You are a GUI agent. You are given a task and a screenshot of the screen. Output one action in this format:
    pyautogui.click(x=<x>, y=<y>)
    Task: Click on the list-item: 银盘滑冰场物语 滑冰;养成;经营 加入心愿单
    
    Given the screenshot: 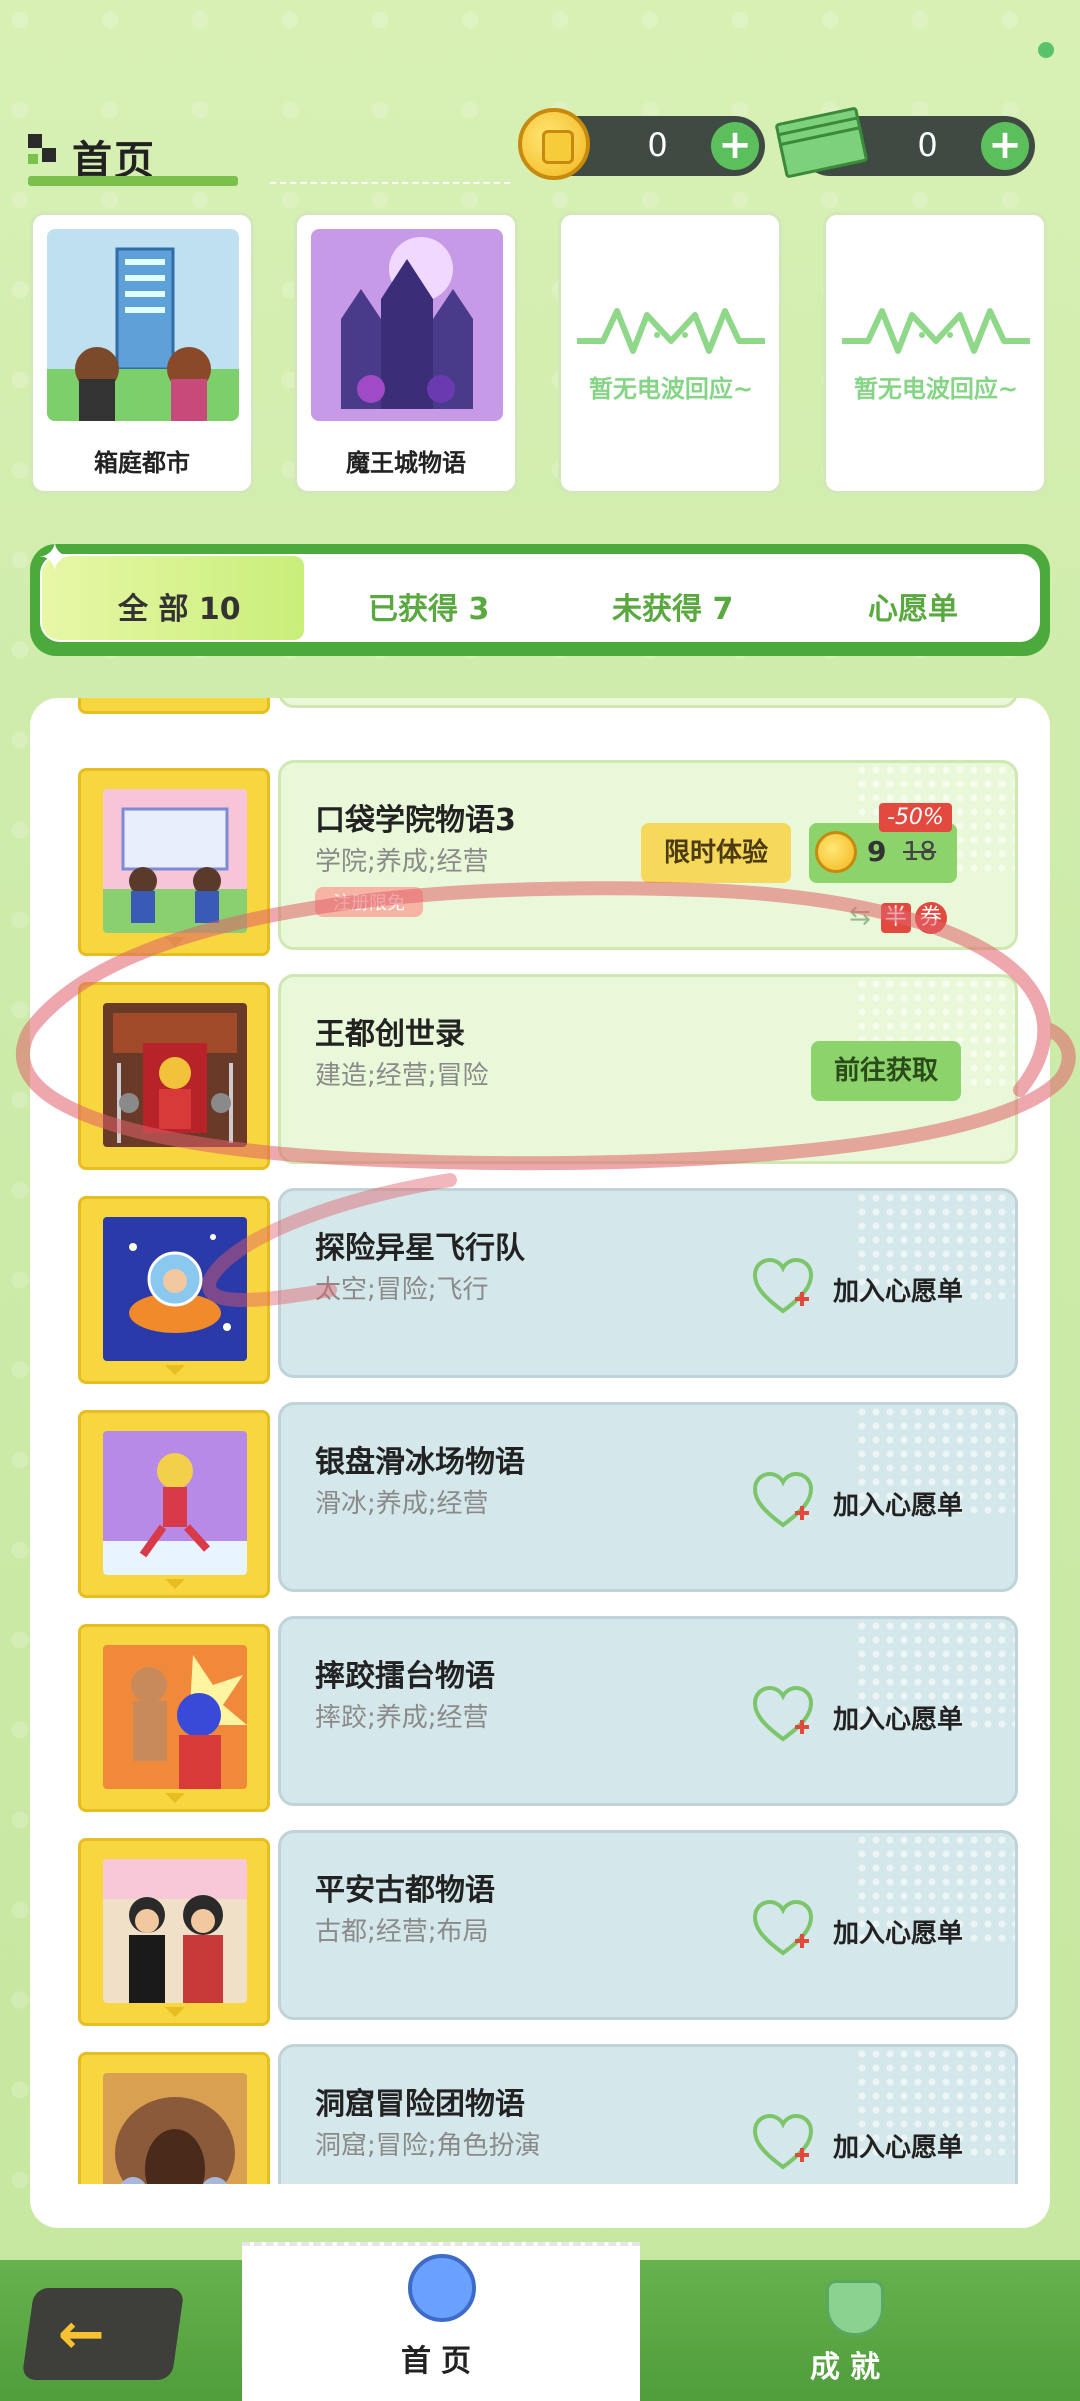 What is the action you would take?
    pyautogui.click(x=548, y=1500)
    